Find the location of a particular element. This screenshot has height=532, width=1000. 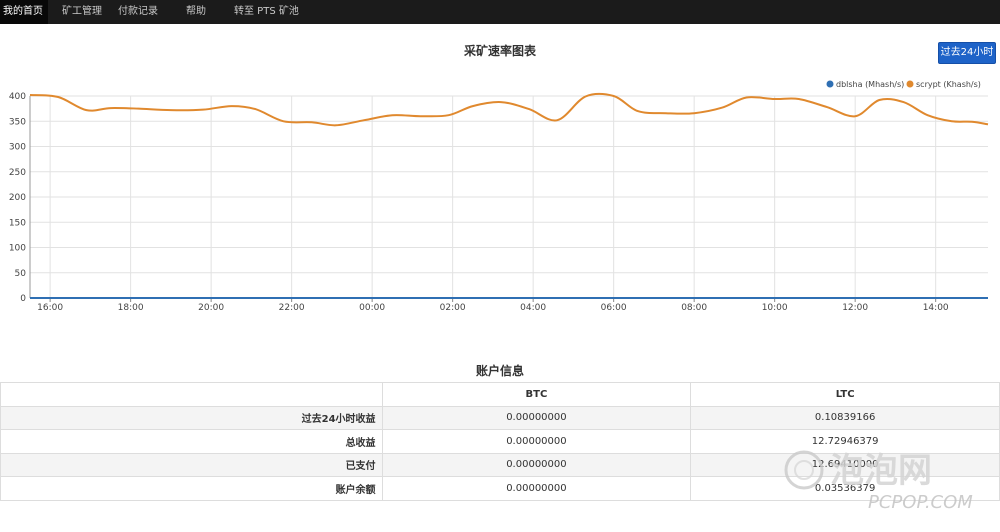

x-tick-label: 00:00 is located at coordinates (372, 308).